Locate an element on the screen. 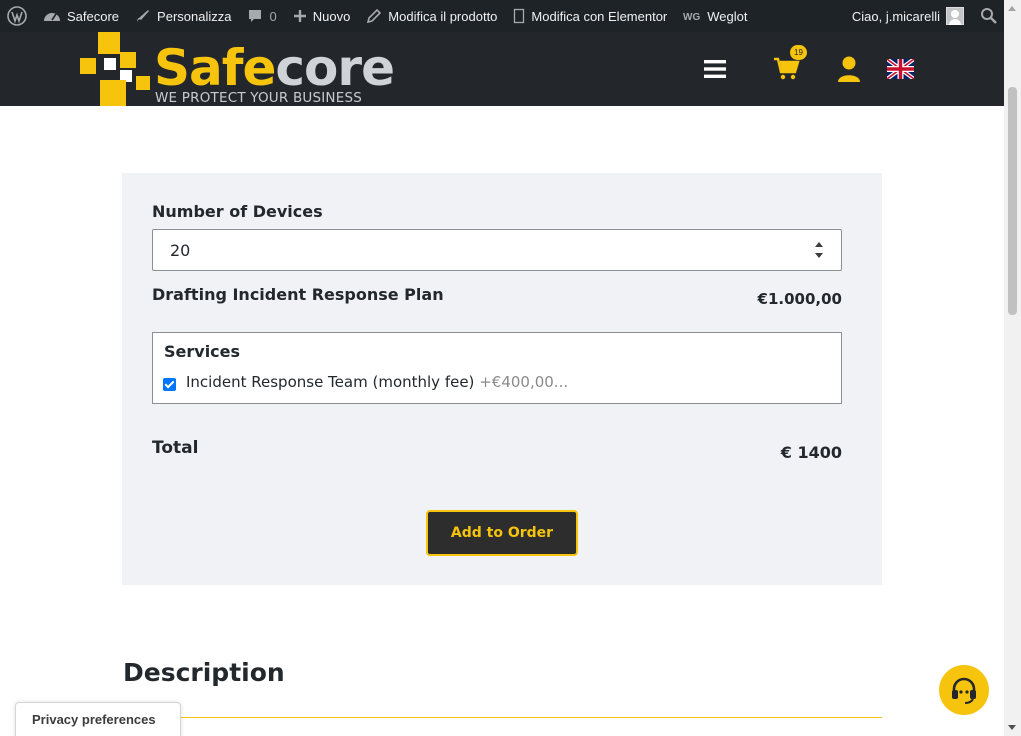 The image size is (1021, 736). scroll-thumb is located at coordinates (1012, 201).